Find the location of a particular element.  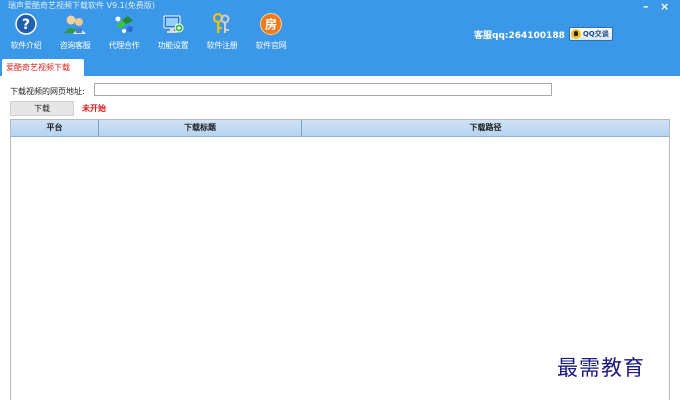

download-button: 下载 is located at coordinates (42, 108).